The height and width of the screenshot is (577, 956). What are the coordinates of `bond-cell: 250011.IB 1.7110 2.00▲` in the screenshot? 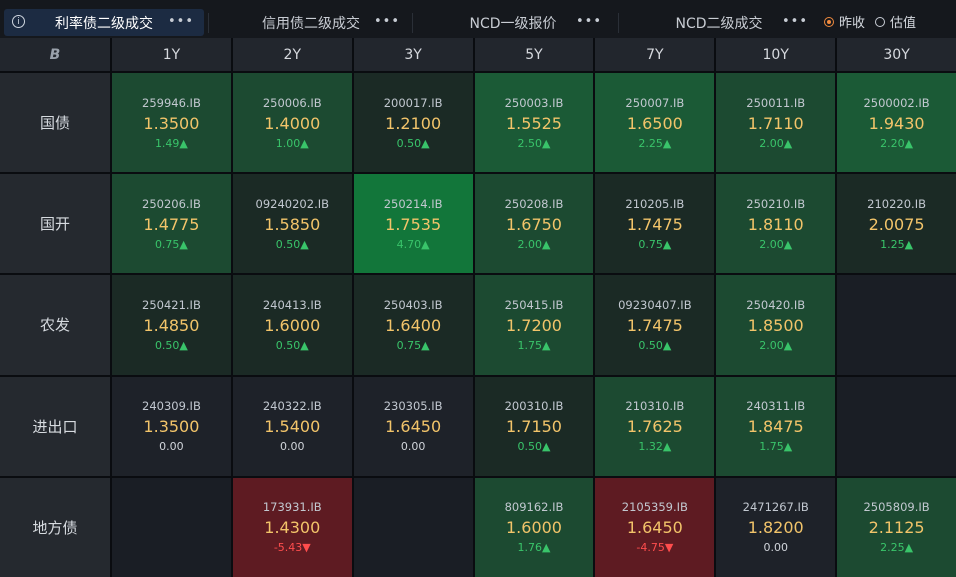 It's located at (776, 123).